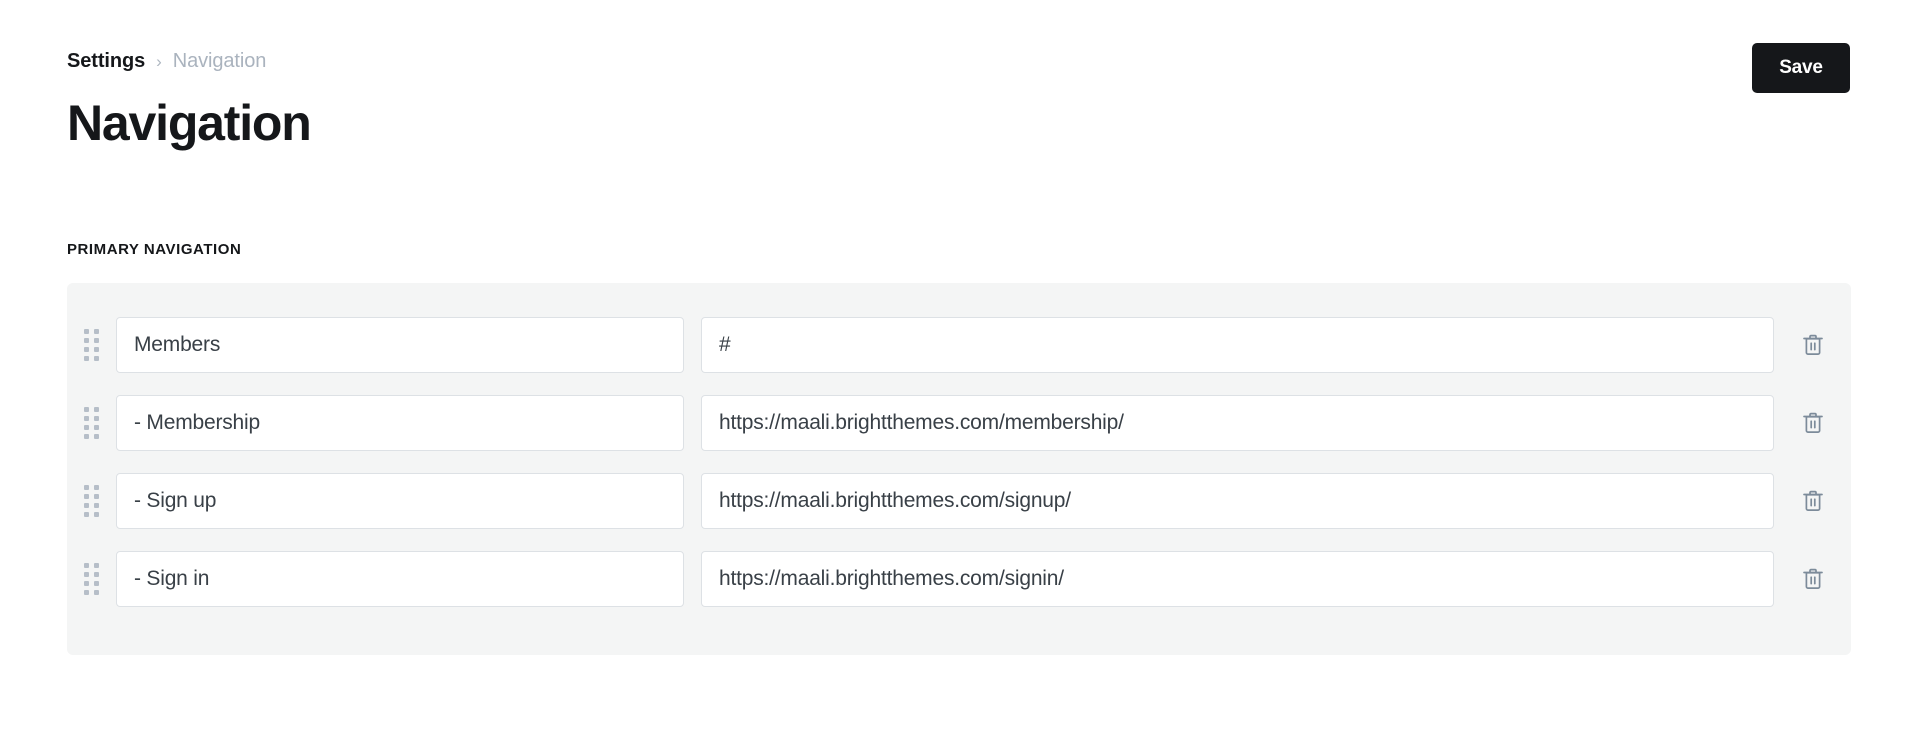 The width and height of the screenshot is (1920, 742). What do you see at coordinates (219, 61) in the screenshot?
I see `breadcrumb-item-navigation: Navigation` at bounding box center [219, 61].